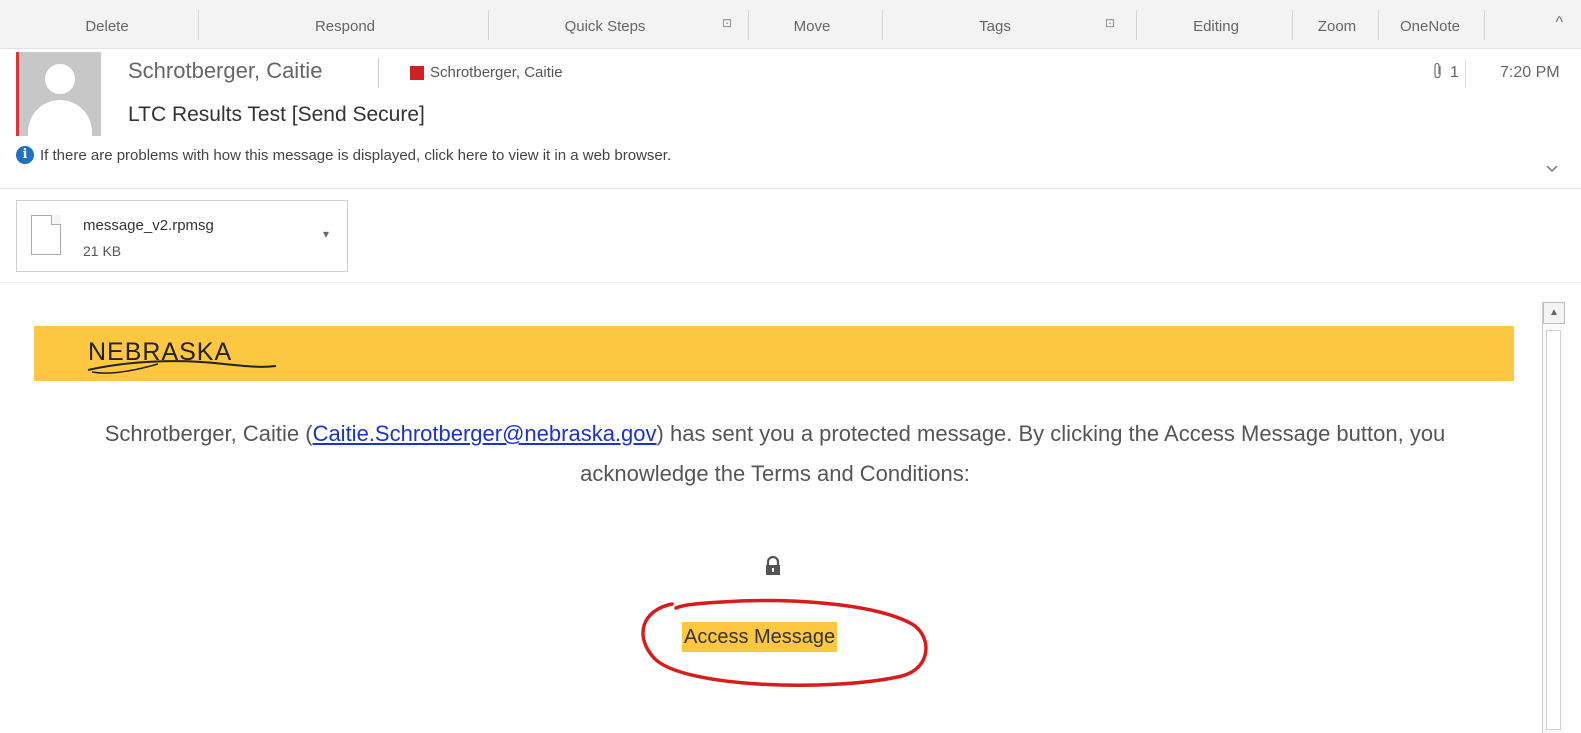 The width and height of the screenshot is (1581, 733). What do you see at coordinates (182, 236) in the screenshot?
I see `attachment-item: message_v2.rpmsg 21 KB ▾` at bounding box center [182, 236].